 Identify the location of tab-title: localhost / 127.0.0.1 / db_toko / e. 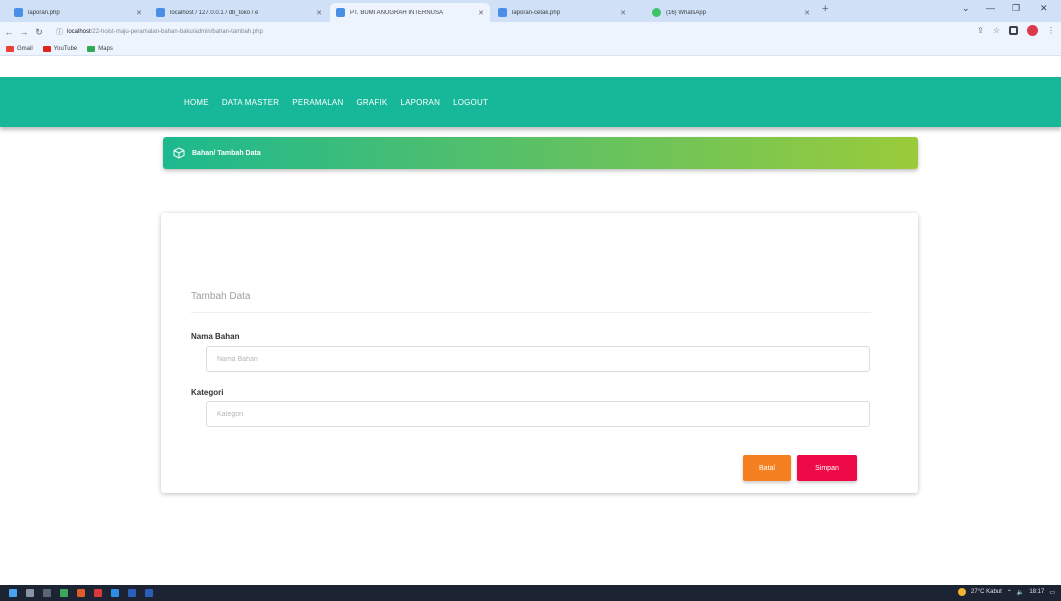
(214, 12).